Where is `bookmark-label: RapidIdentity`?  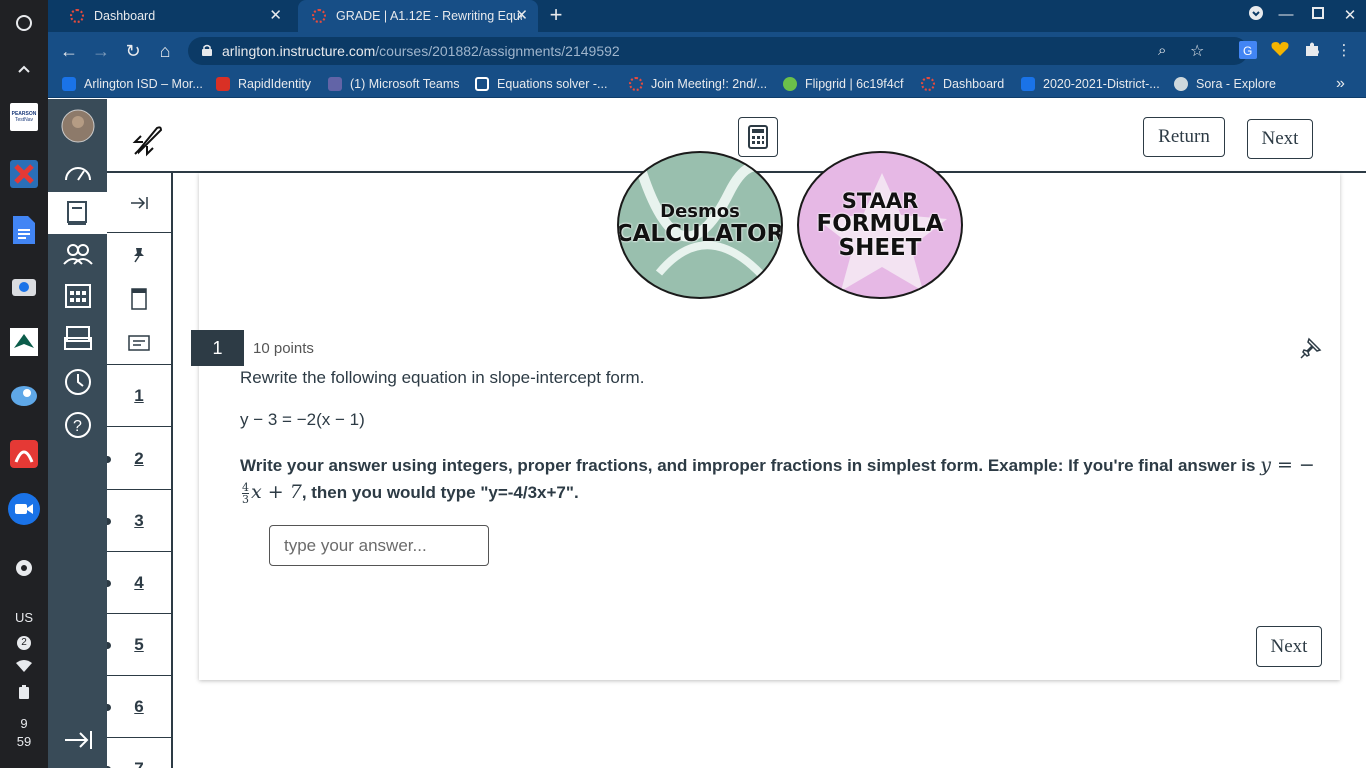 bookmark-label: RapidIdentity is located at coordinates (274, 84).